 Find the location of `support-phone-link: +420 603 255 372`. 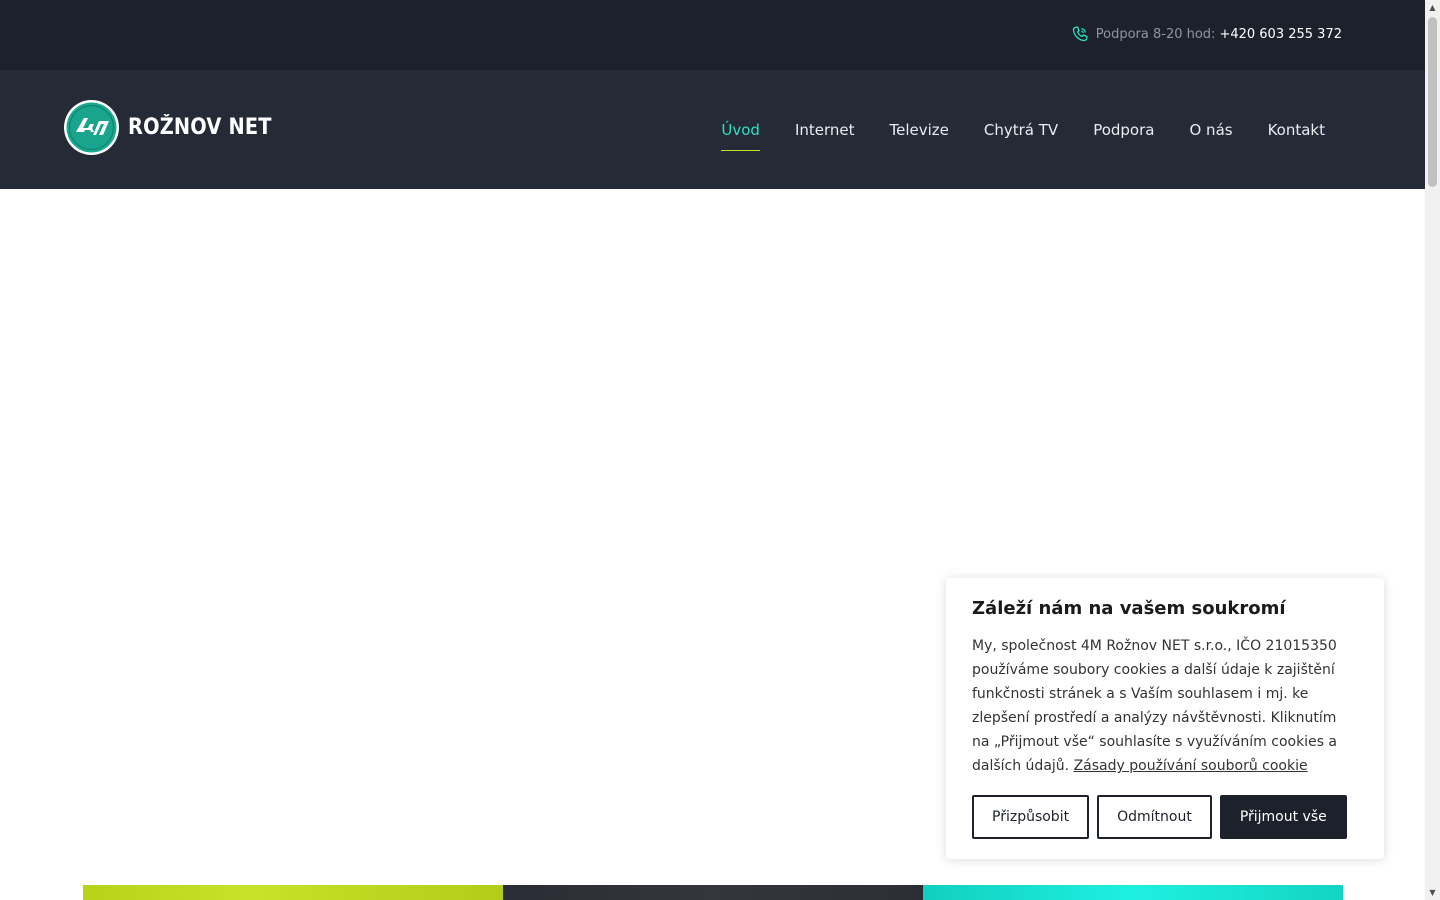

support-phone-link: +420 603 255 372 is located at coordinates (1280, 34).